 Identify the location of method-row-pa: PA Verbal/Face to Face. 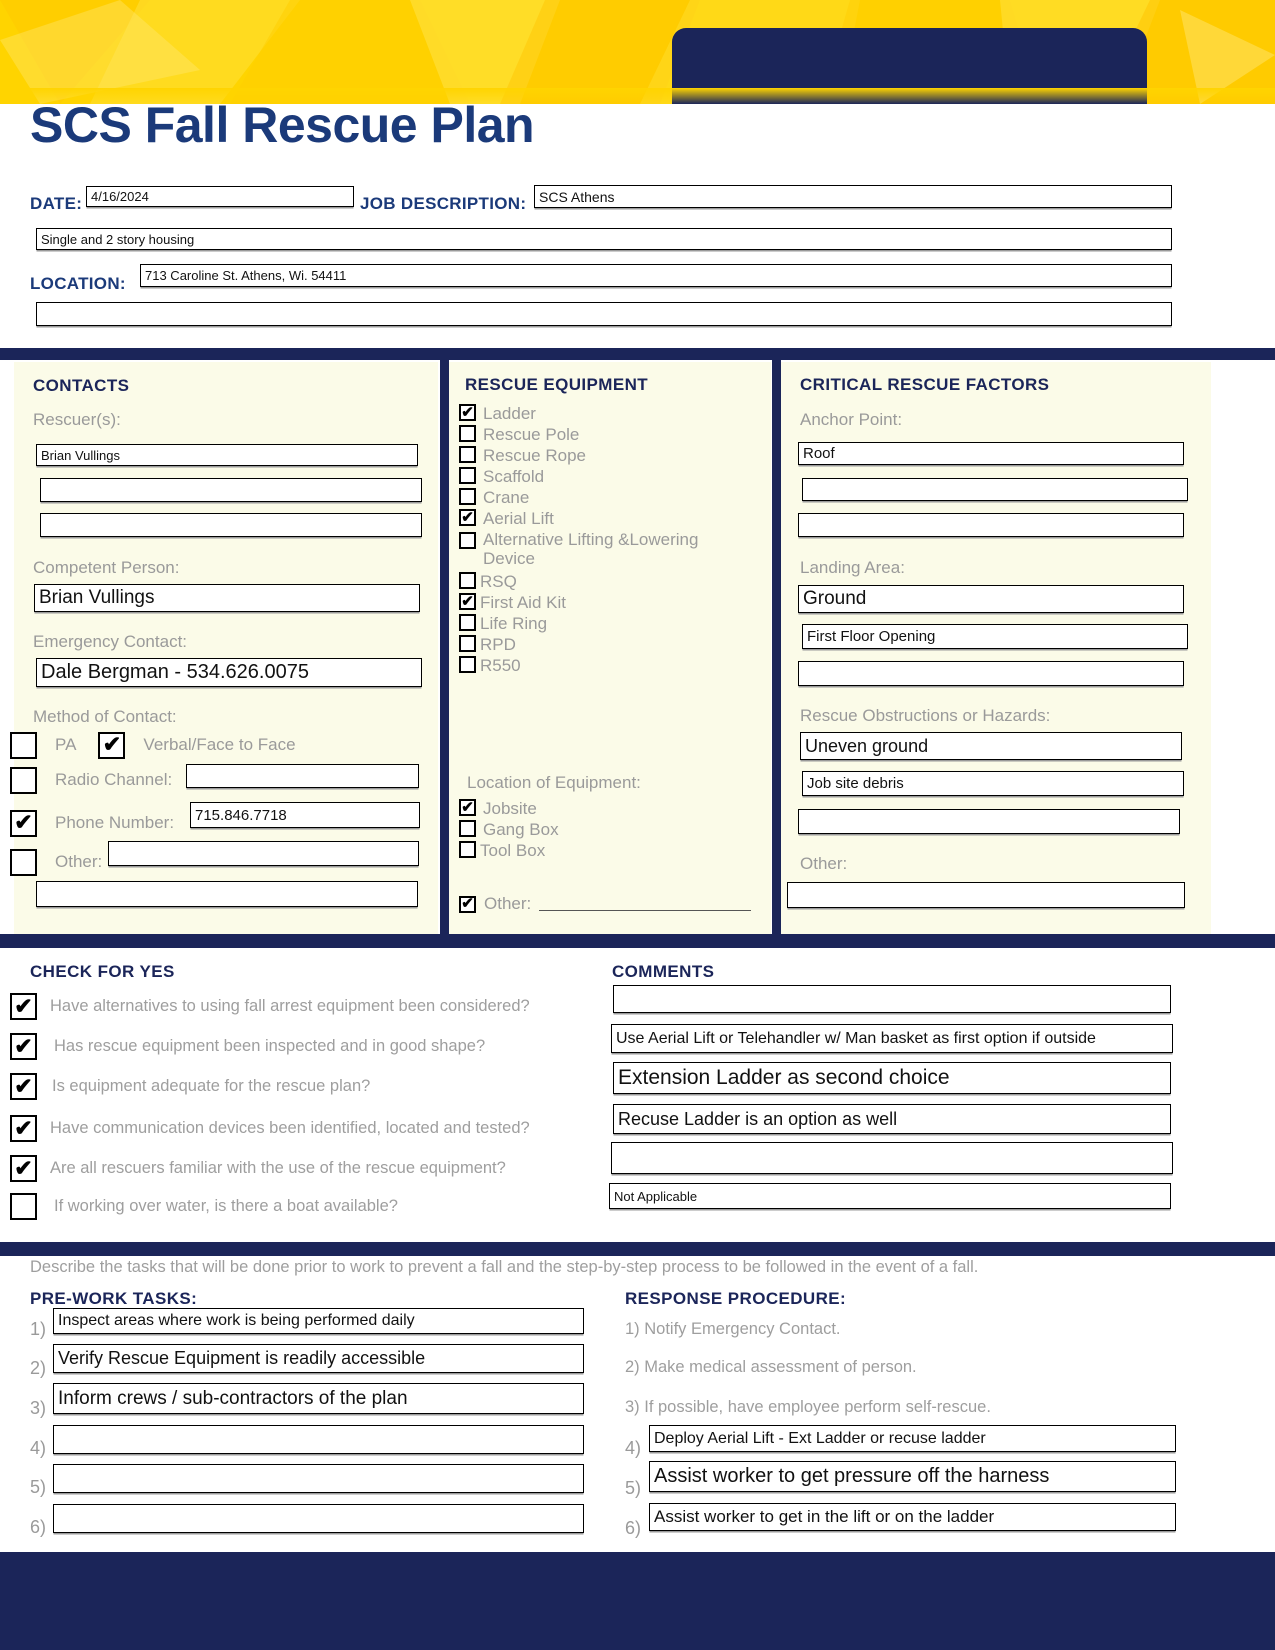
(225, 745).